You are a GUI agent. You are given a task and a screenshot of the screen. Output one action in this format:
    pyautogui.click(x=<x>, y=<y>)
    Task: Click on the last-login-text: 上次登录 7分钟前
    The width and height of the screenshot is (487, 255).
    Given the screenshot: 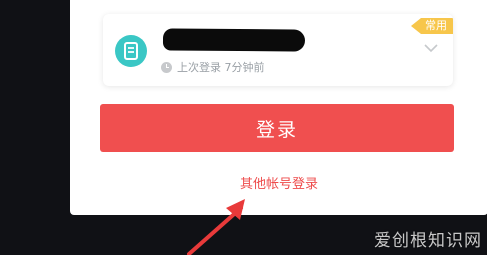 What is the action you would take?
    pyautogui.click(x=221, y=67)
    